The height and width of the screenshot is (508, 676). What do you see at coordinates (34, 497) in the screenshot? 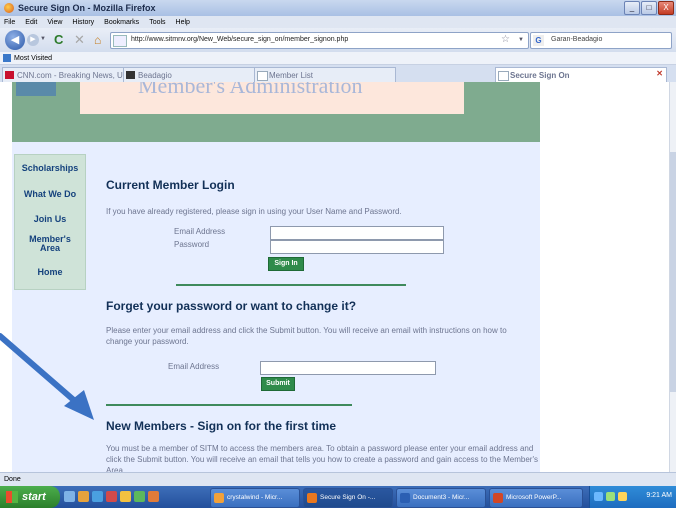
I see `start-label: start` at bounding box center [34, 497].